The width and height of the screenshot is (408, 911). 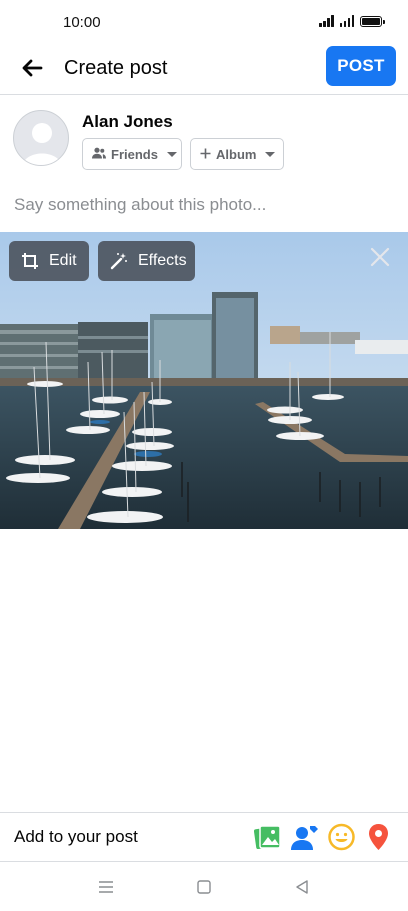 I want to click on post-button: POST, so click(x=361, y=66).